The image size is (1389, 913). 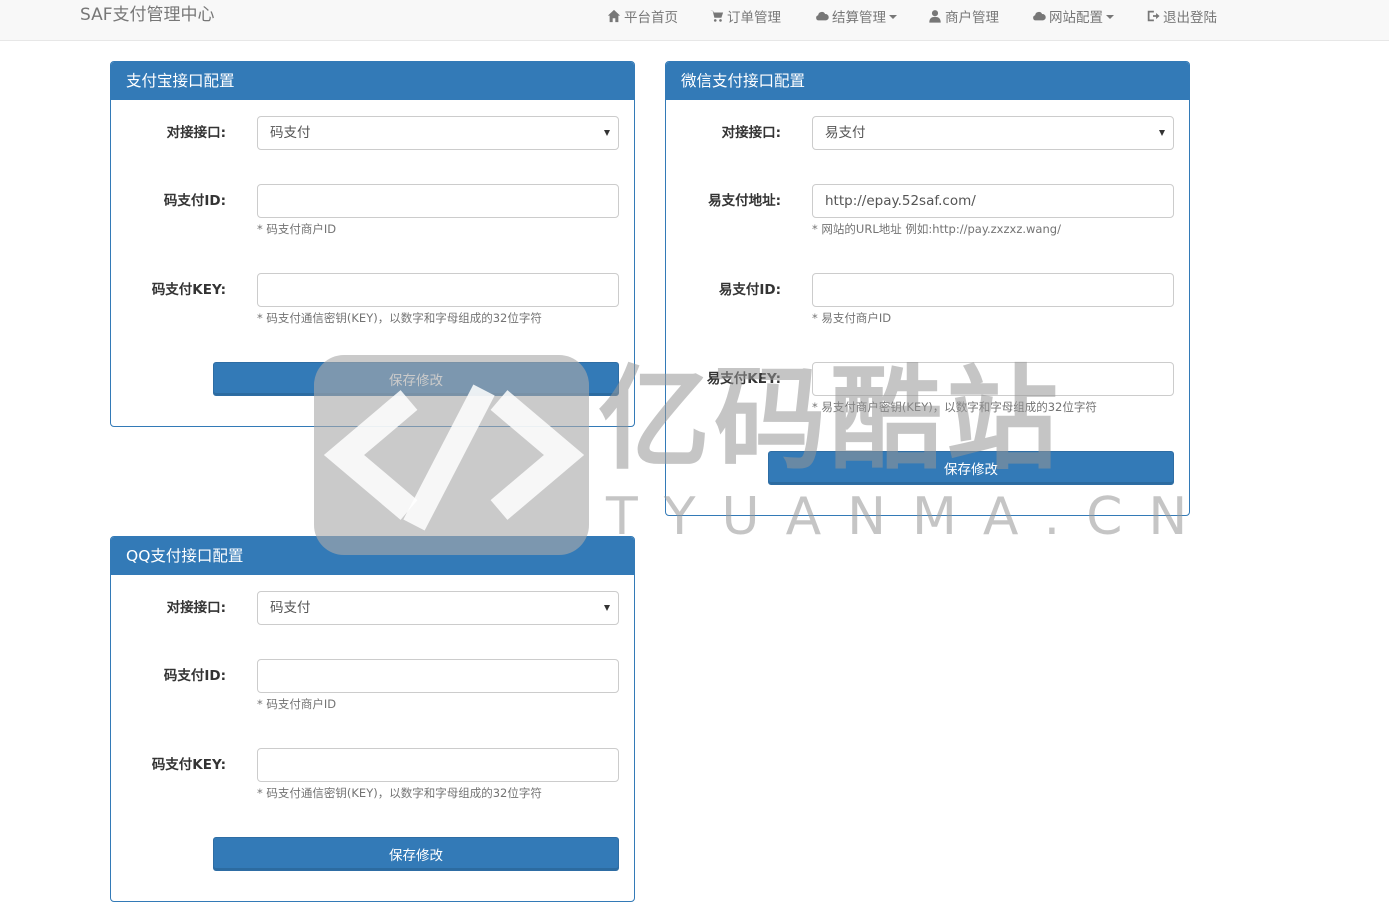 I want to click on brand-title: SAF支付管理中心, so click(x=147, y=15).